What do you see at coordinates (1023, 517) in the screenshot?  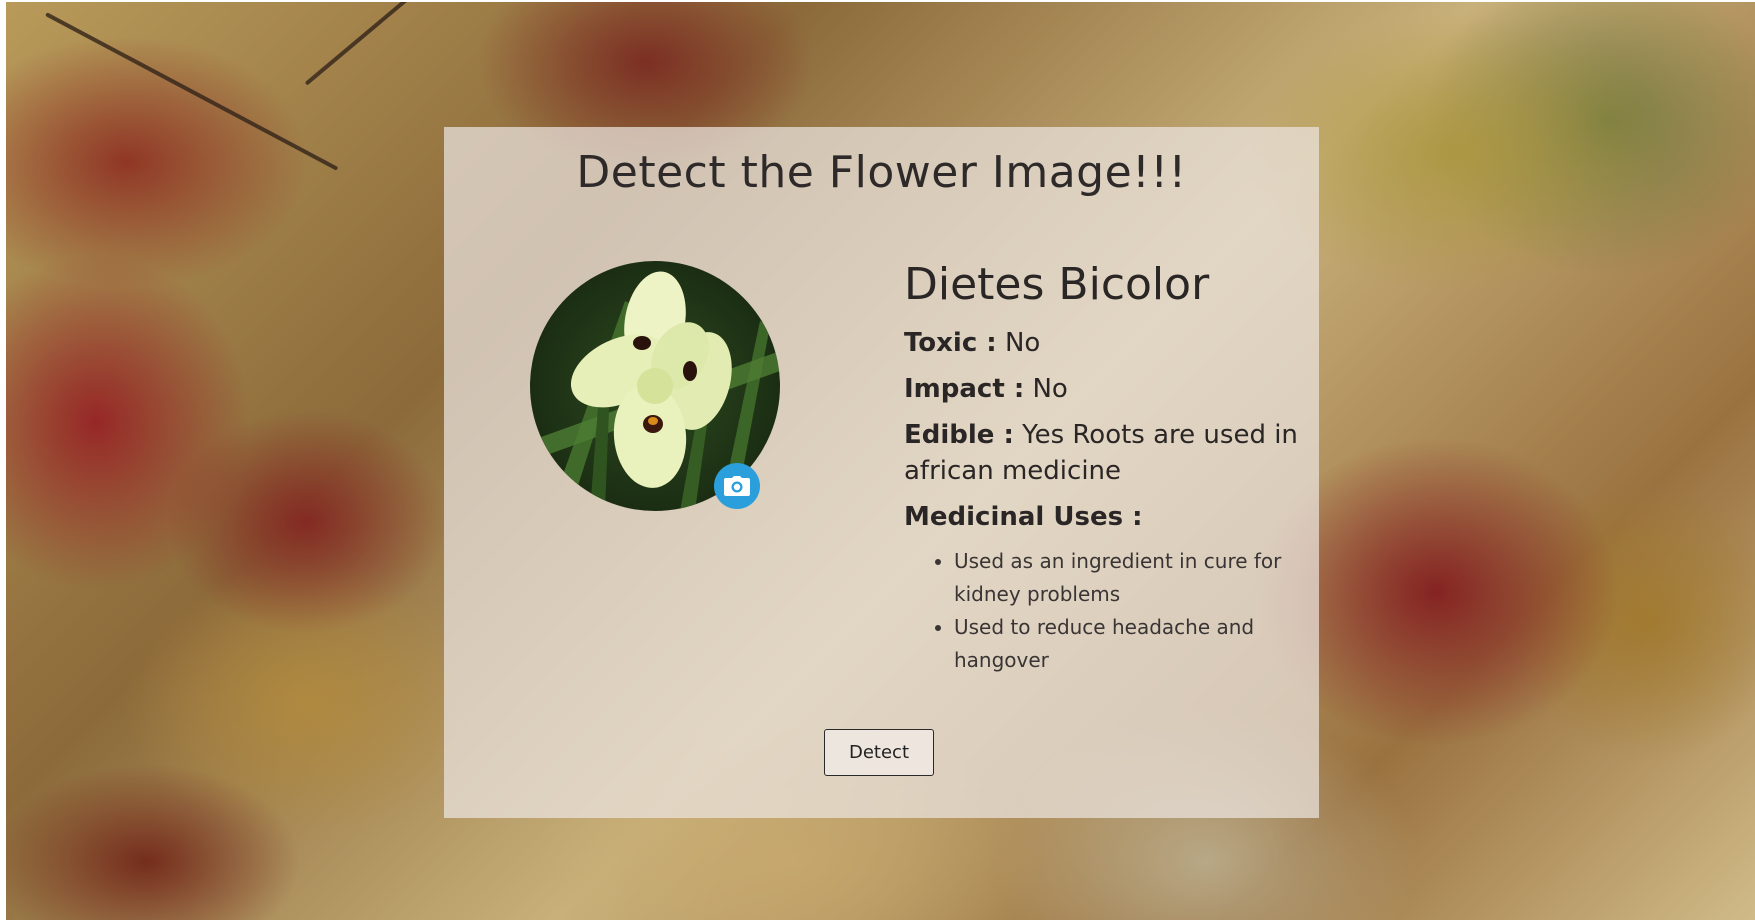 I see `medicinal-label: Medicinal Uses :` at bounding box center [1023, 517].